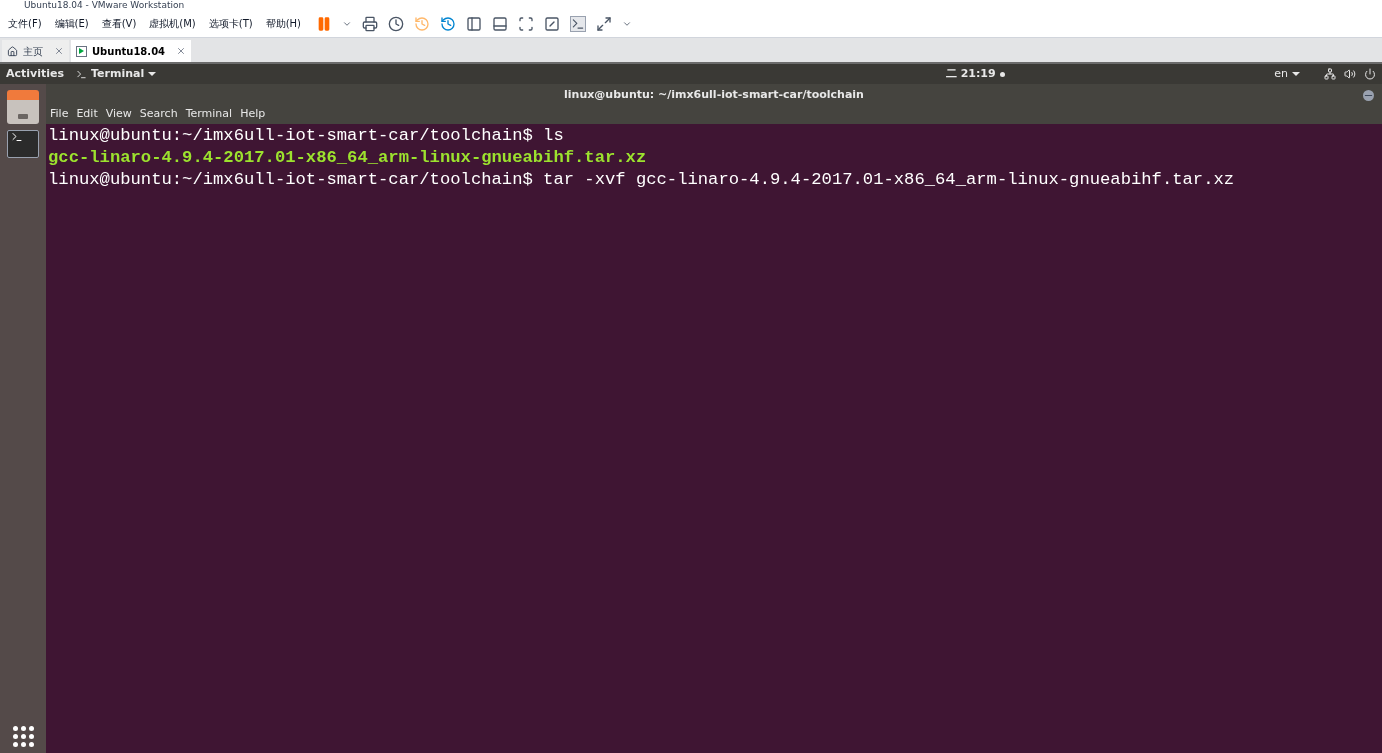  What do you see at coordinates (87, 114) in the screenshot?
I see `menu-item: Edit` at bounding box center [87, 114].